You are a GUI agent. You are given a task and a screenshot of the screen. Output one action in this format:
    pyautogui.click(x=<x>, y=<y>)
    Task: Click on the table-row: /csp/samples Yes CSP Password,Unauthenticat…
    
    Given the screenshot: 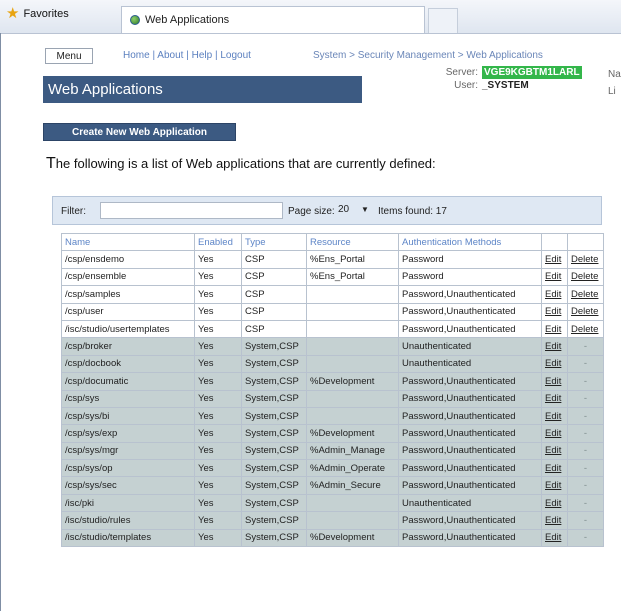 What is the action you would take?
    pyautogui.click(x=332, y=294)
    